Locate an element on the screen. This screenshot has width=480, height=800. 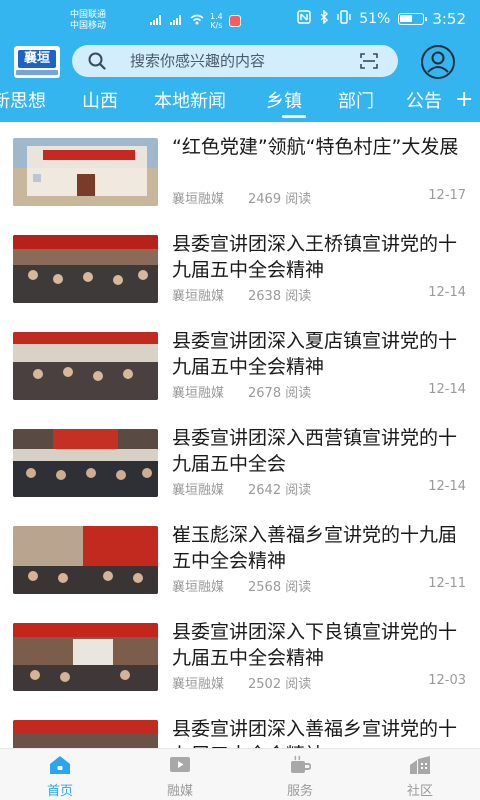
carrier-2: 中国移动 is located at coordinates (88, 26).